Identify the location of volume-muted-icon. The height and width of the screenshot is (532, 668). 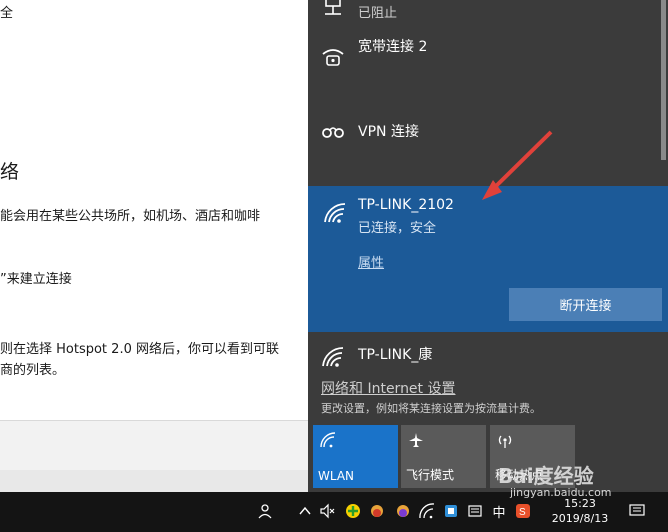
(327, 511).